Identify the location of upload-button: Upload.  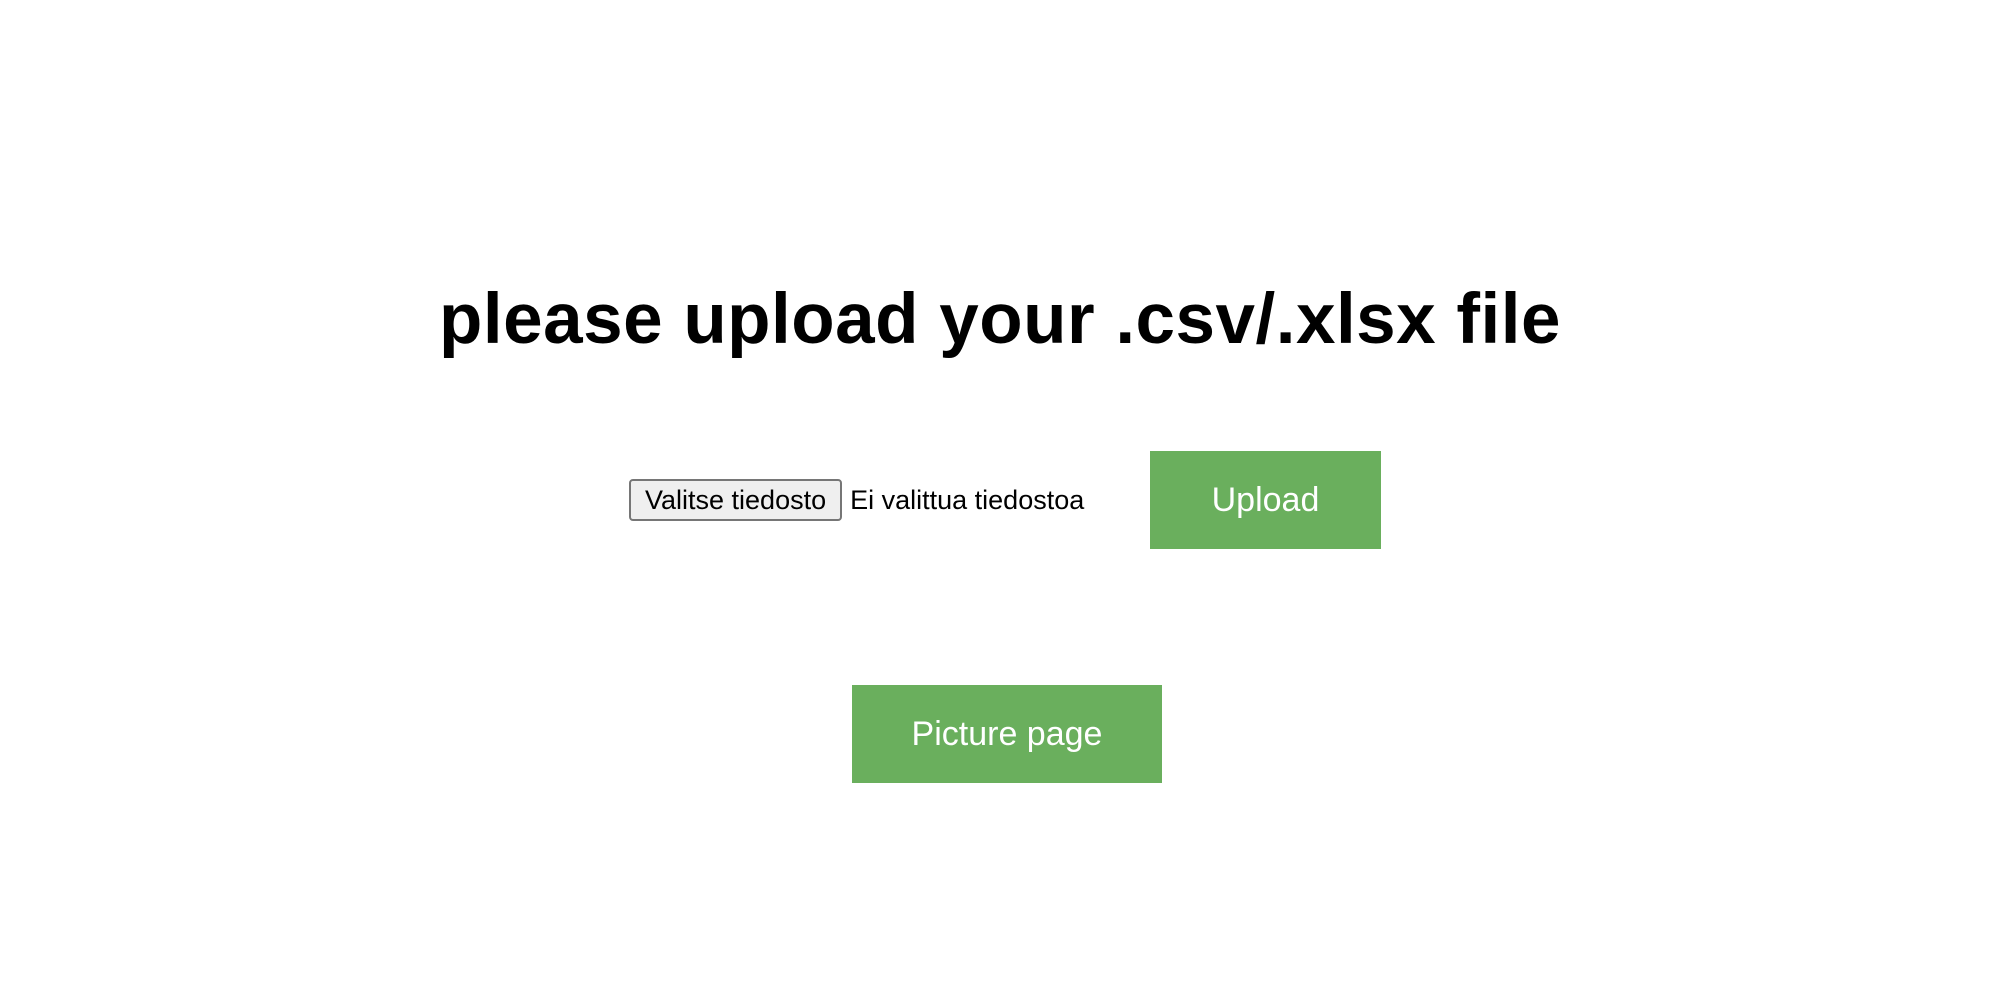
(1265, 500).